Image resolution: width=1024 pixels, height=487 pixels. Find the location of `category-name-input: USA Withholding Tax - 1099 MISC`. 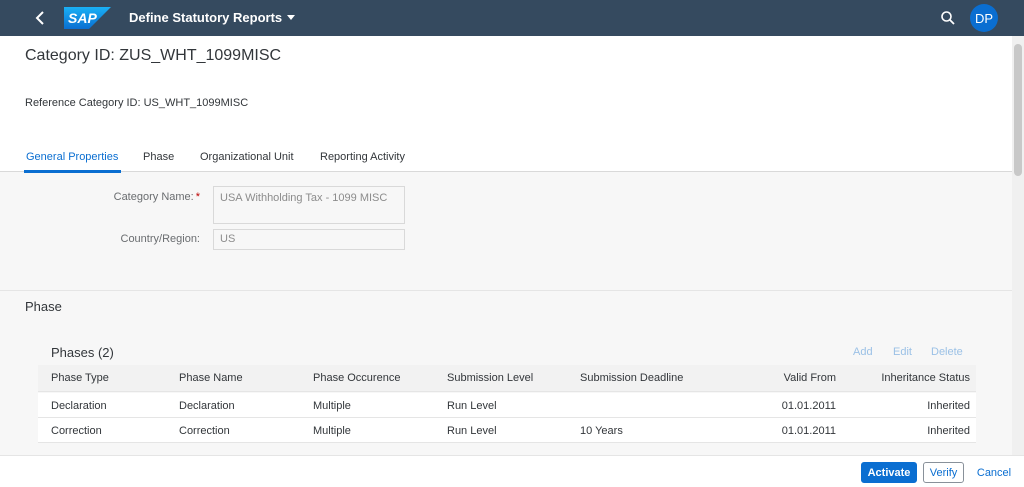

category-name-input: USA Withholding Tax - 1099 MISC is located at coordinates (309, 205).